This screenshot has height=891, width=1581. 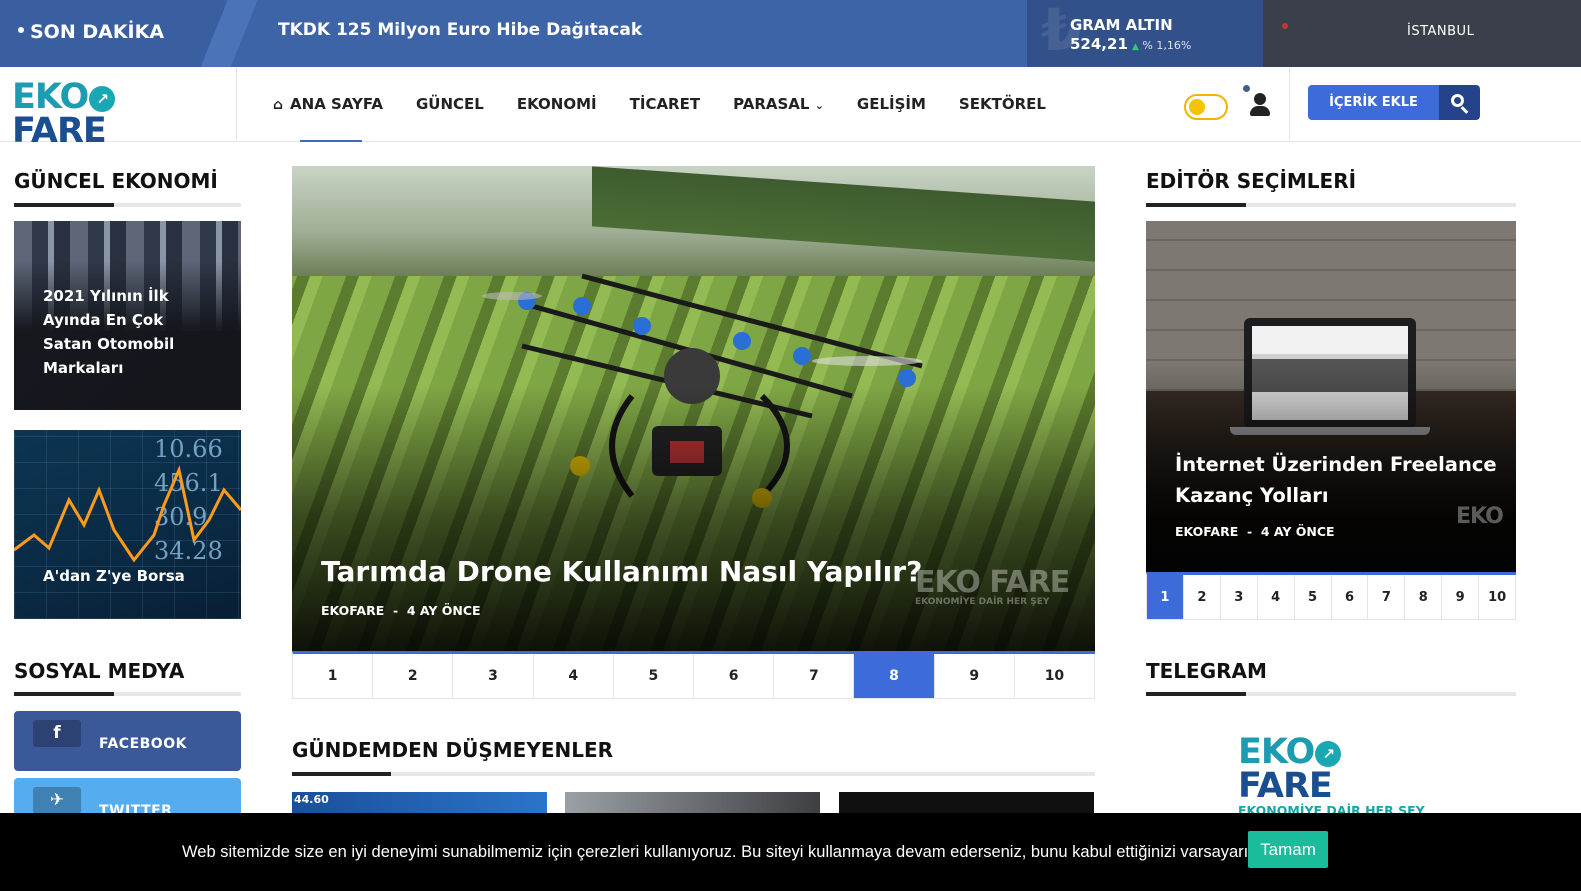 I want to click on page-button-active: 8, so click(x=894, y=676).